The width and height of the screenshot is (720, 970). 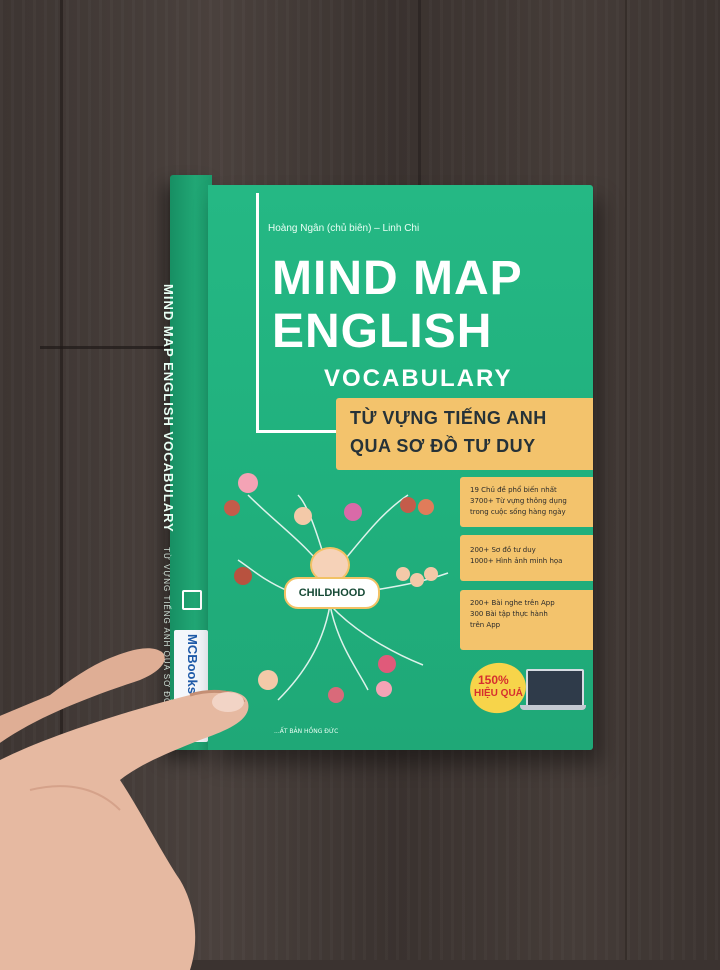 What do you see at coordinates (512, 603) in the screenshot?
I see `feature-line: 200+ Bài nghe trên App` at bounding box center [512, 603].